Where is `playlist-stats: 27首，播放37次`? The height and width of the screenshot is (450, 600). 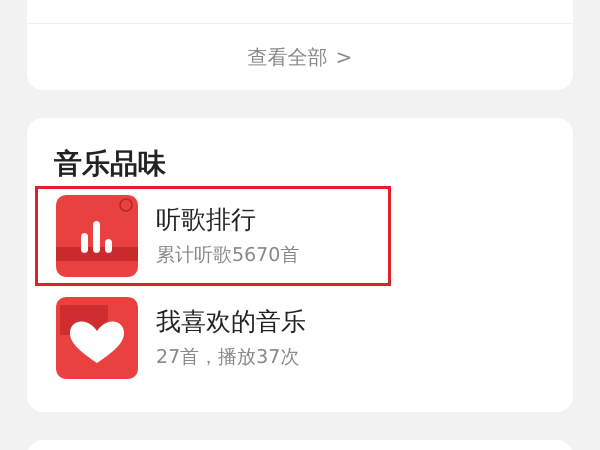
playlist-stats: 27首，播放37次 is located at coordinates (228, 357).